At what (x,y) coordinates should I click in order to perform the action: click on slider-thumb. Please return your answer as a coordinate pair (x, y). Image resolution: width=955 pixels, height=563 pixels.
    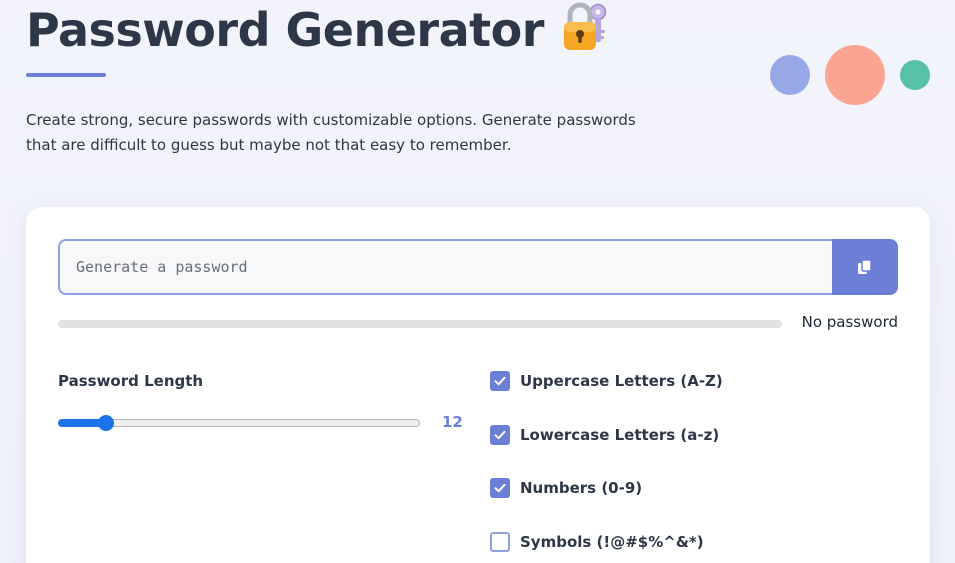
    Looking at the image, I should click on (106, 423).